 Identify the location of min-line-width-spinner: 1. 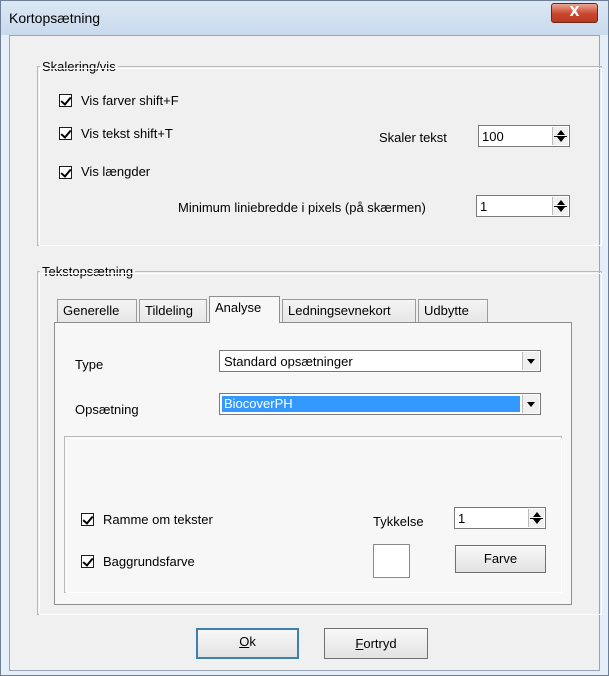
(523, 206).